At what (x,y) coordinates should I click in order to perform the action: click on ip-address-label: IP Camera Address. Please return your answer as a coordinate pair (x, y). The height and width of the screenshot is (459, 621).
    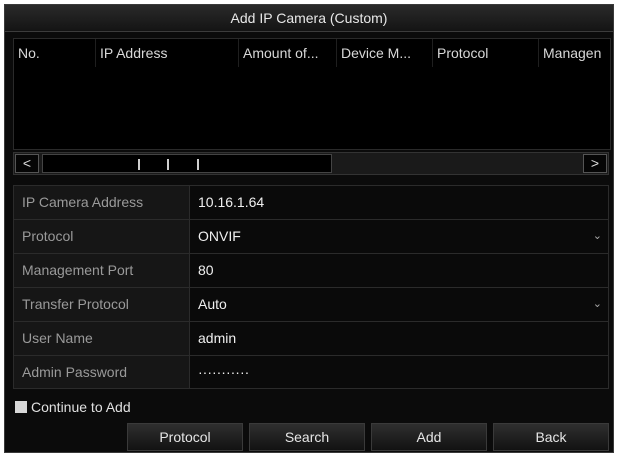
    Looking at the image, I should click on (102, 202).